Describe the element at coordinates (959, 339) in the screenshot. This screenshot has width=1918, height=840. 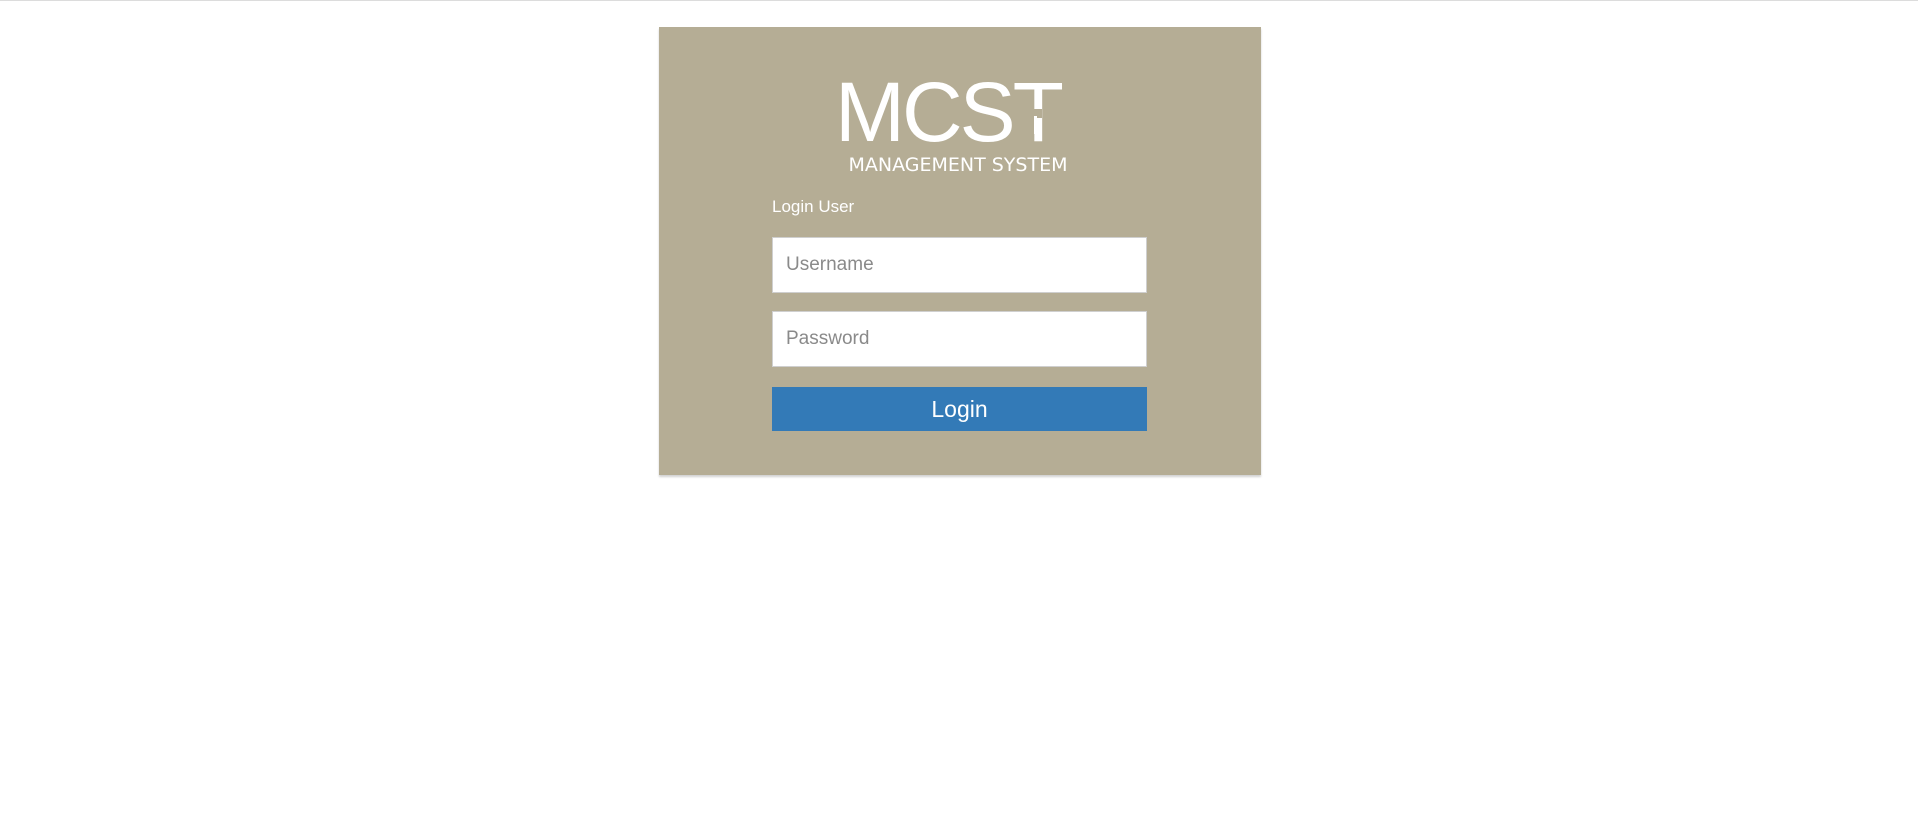
I see `password-input` at that location.